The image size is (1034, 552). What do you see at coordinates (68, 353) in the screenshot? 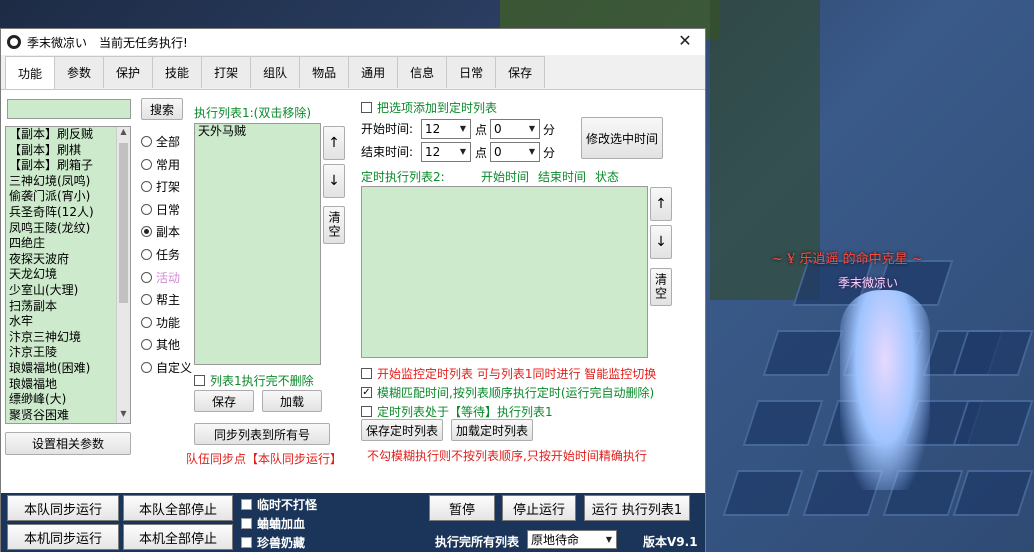
I see `list-item: 汴京王陵` at bounding box center [68, 353].